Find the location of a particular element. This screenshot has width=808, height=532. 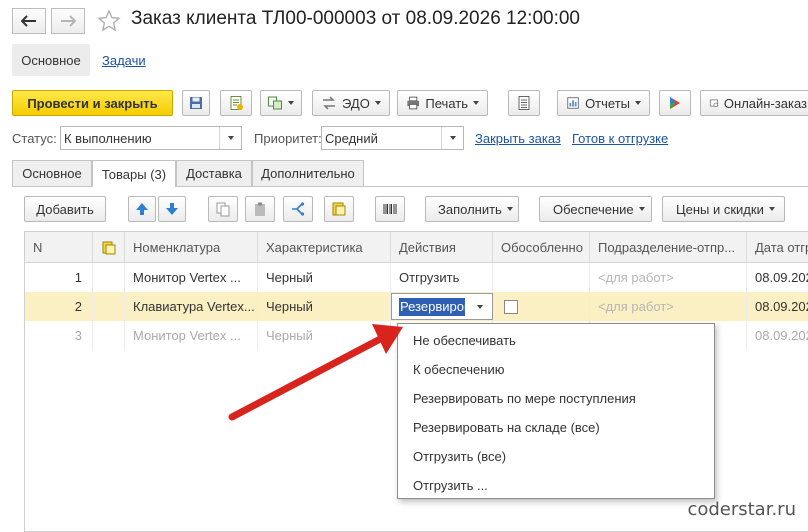

site-watermark: coderstar.ru is located at coordinates (741, 509).